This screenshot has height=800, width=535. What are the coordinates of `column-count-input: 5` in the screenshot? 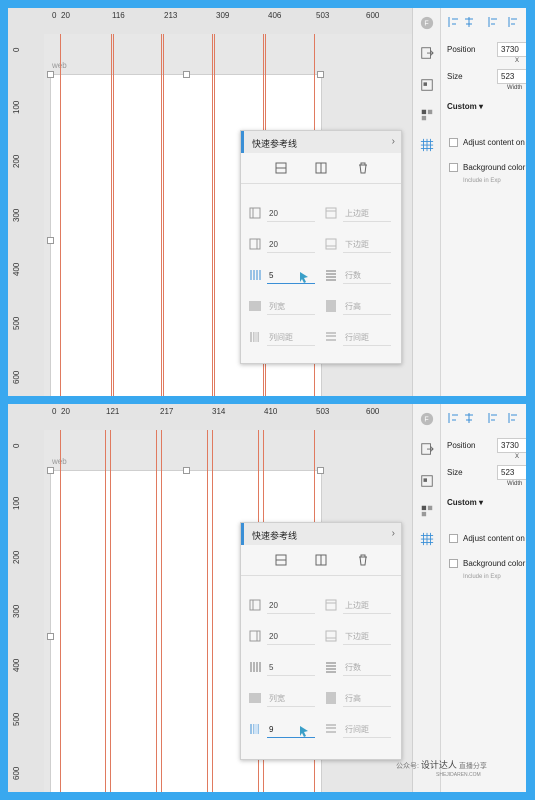 It's located at (291, 668).